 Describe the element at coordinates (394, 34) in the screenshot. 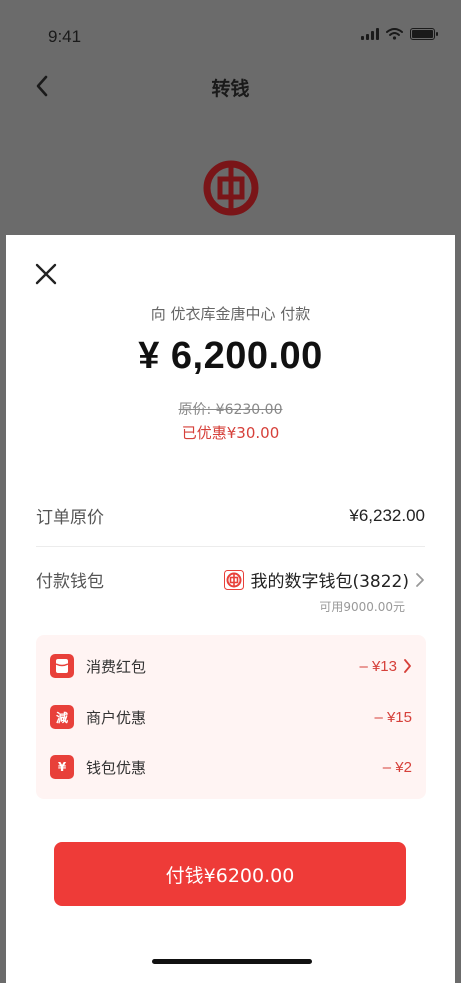

I see `wifi-icon` at that location.